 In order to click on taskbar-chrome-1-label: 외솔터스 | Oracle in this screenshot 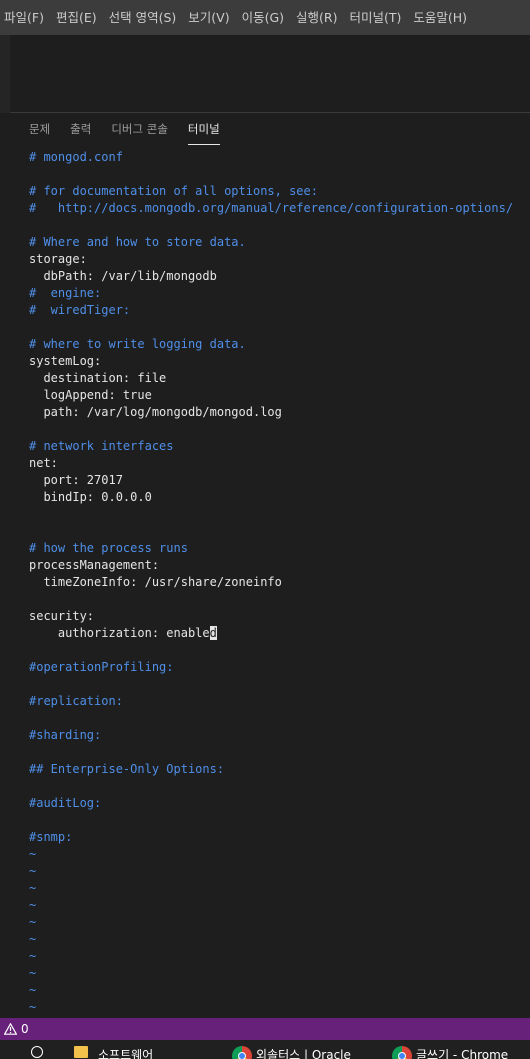, I will do `click(303, 1053)`.